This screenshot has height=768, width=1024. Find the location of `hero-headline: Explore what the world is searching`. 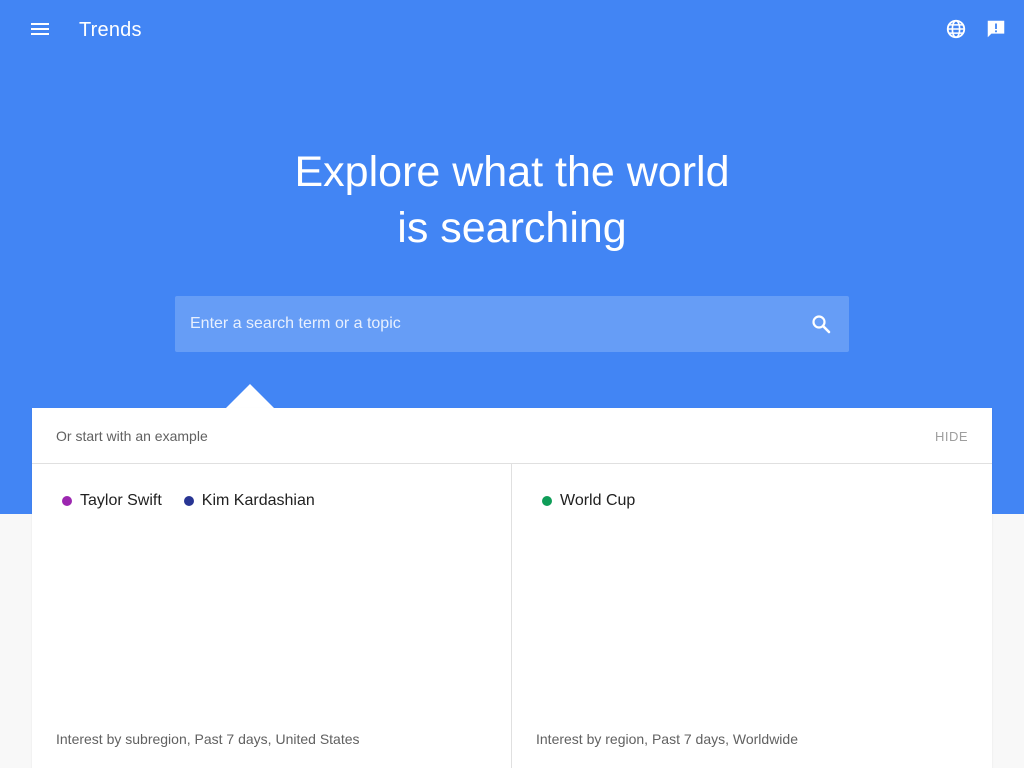

hero-headline: Explore what the world is searching is located at coordinates (512, 200).